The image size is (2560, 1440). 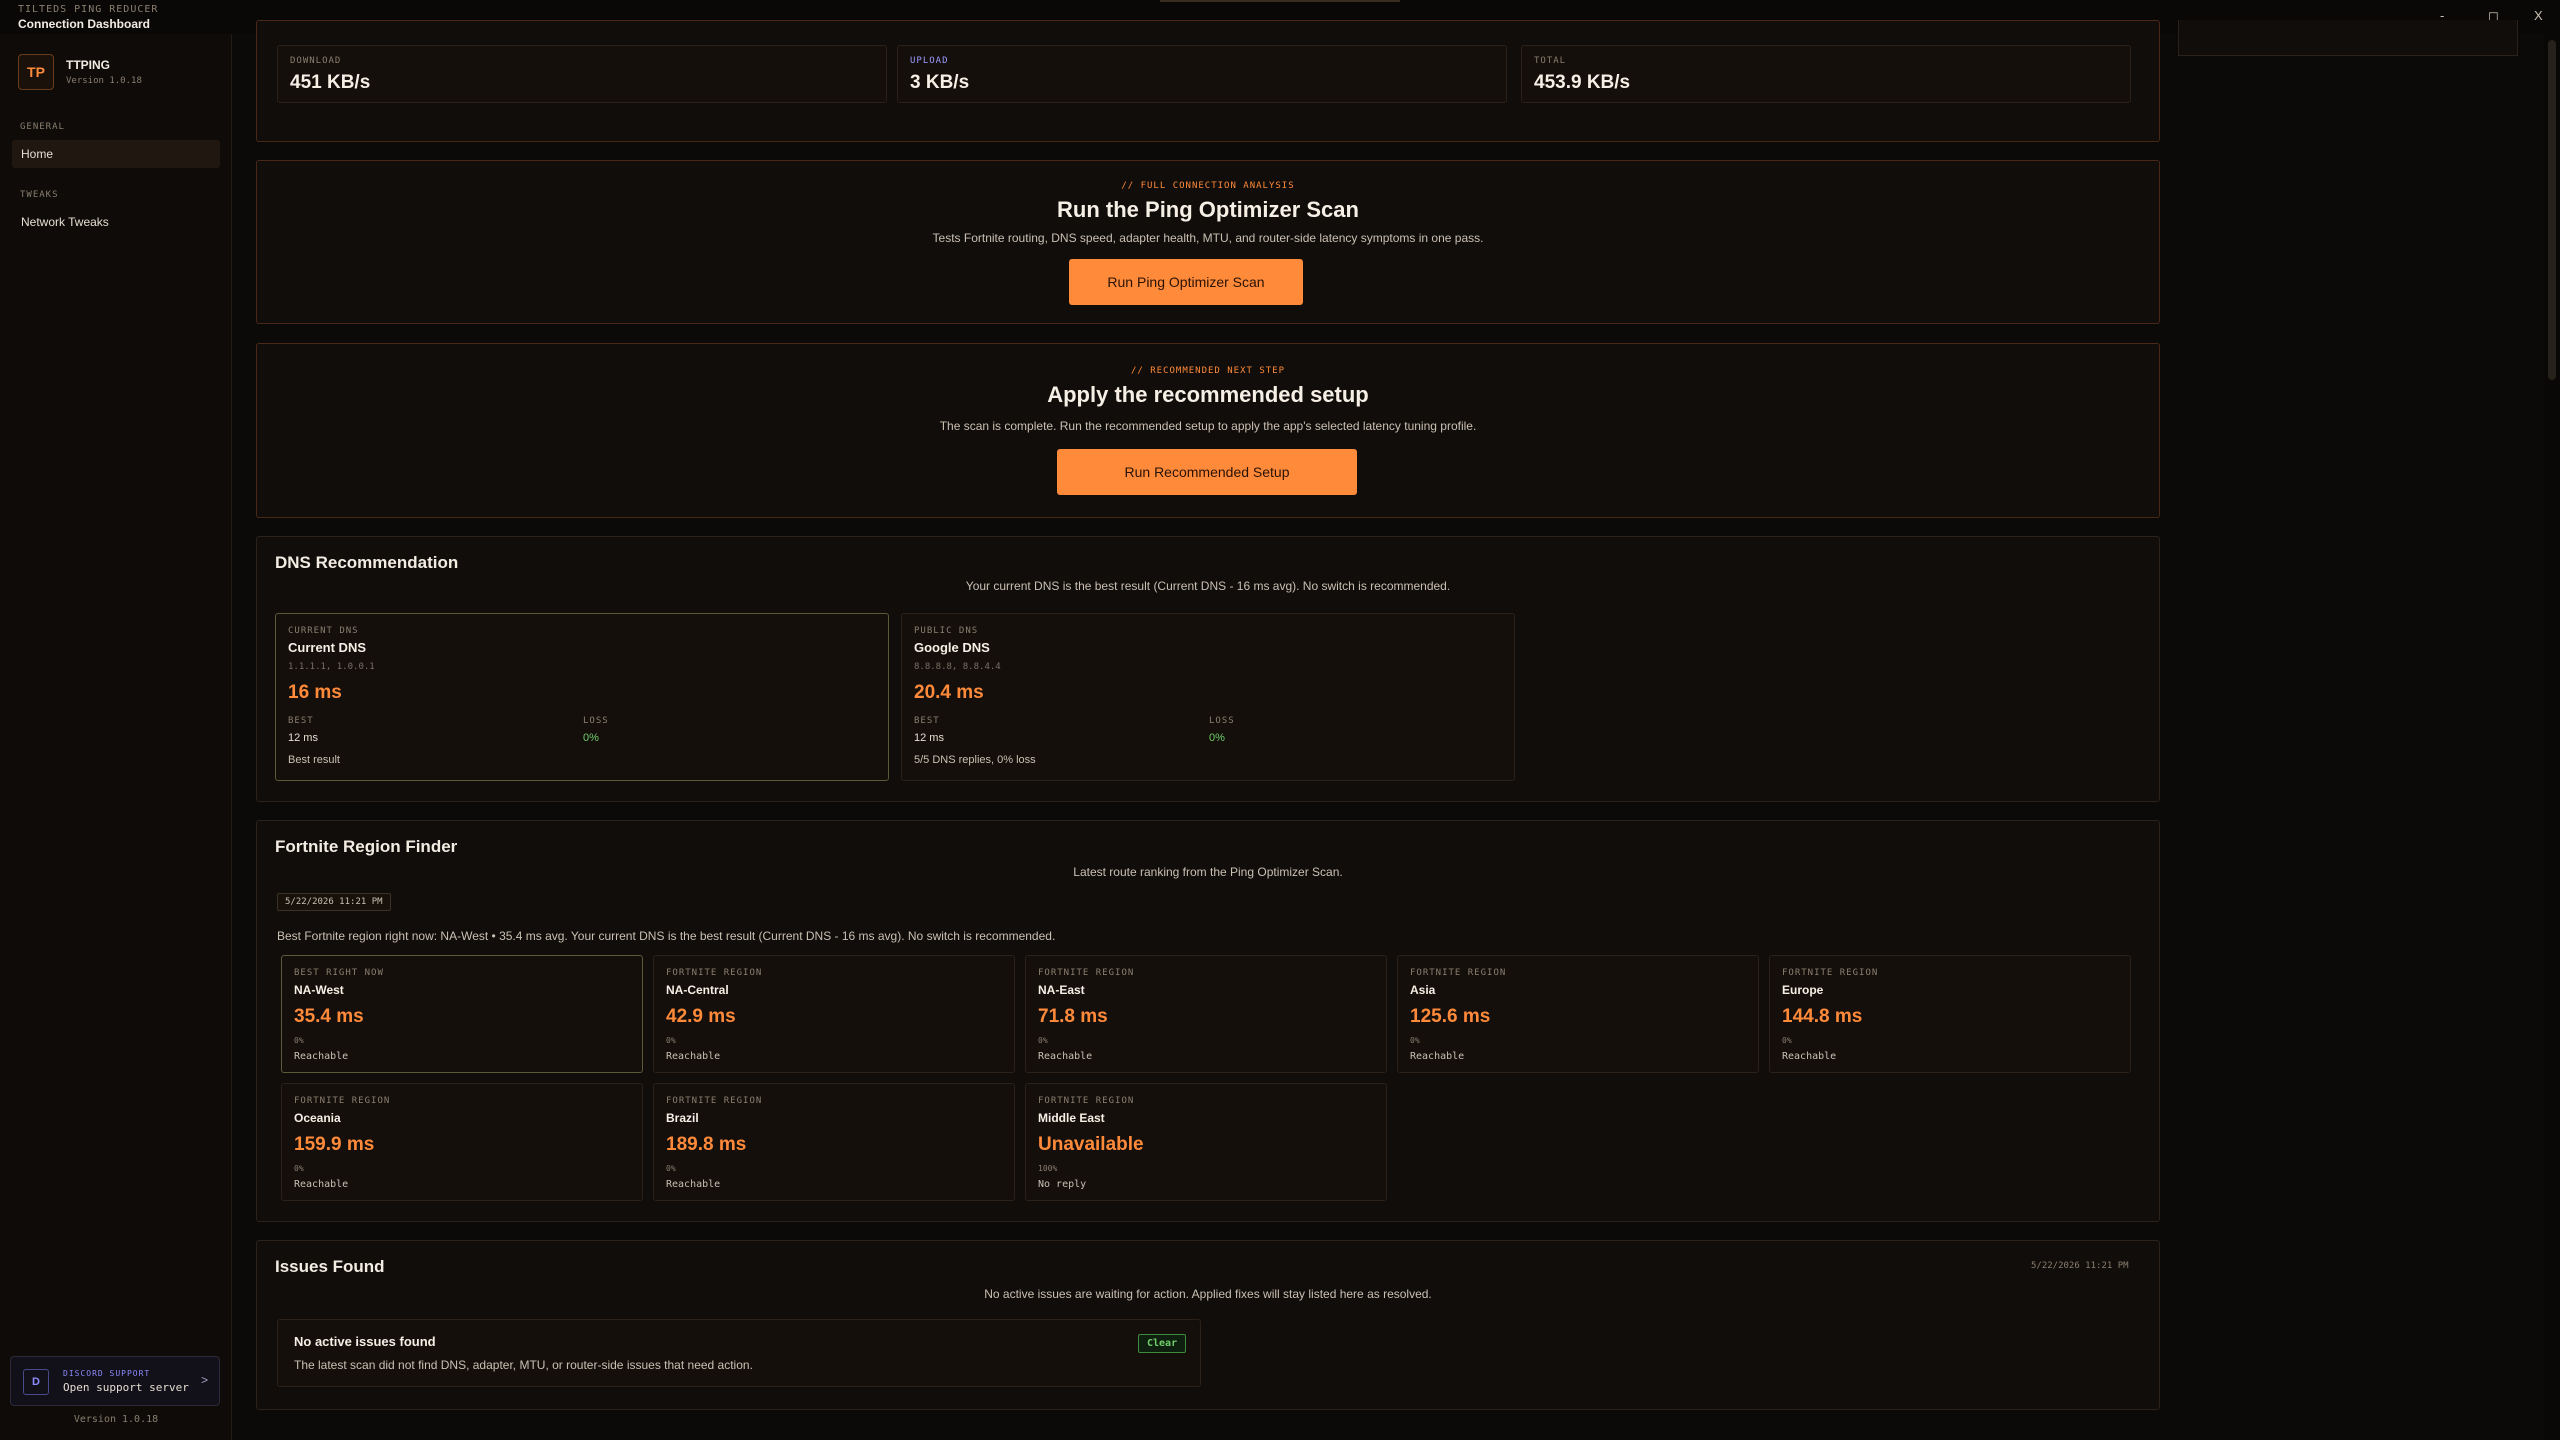 I want to click on dns-name: Google DNS, so click(x=952, y=647).